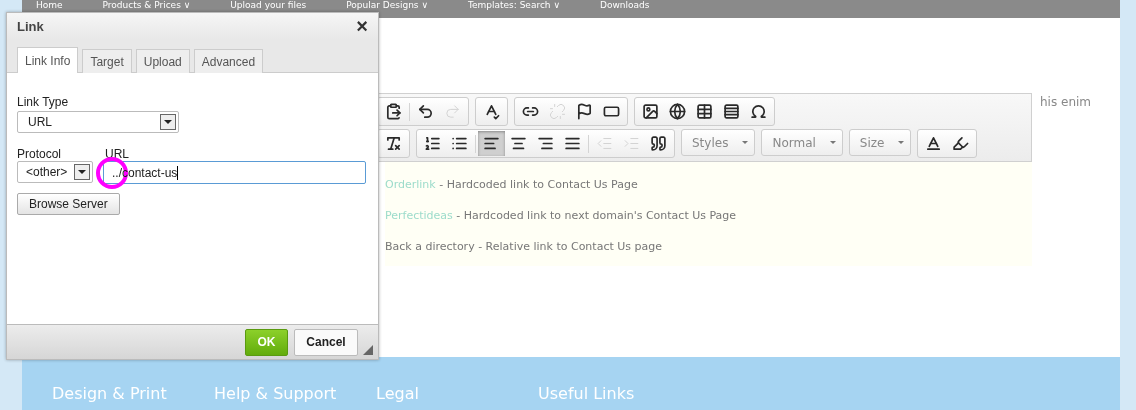 Image resolution: width=1136 pixels, height=410 pixels. Describe the element at coordinates (397, 393) in the screenshot. I see `footer-heading: Legal` at that location.